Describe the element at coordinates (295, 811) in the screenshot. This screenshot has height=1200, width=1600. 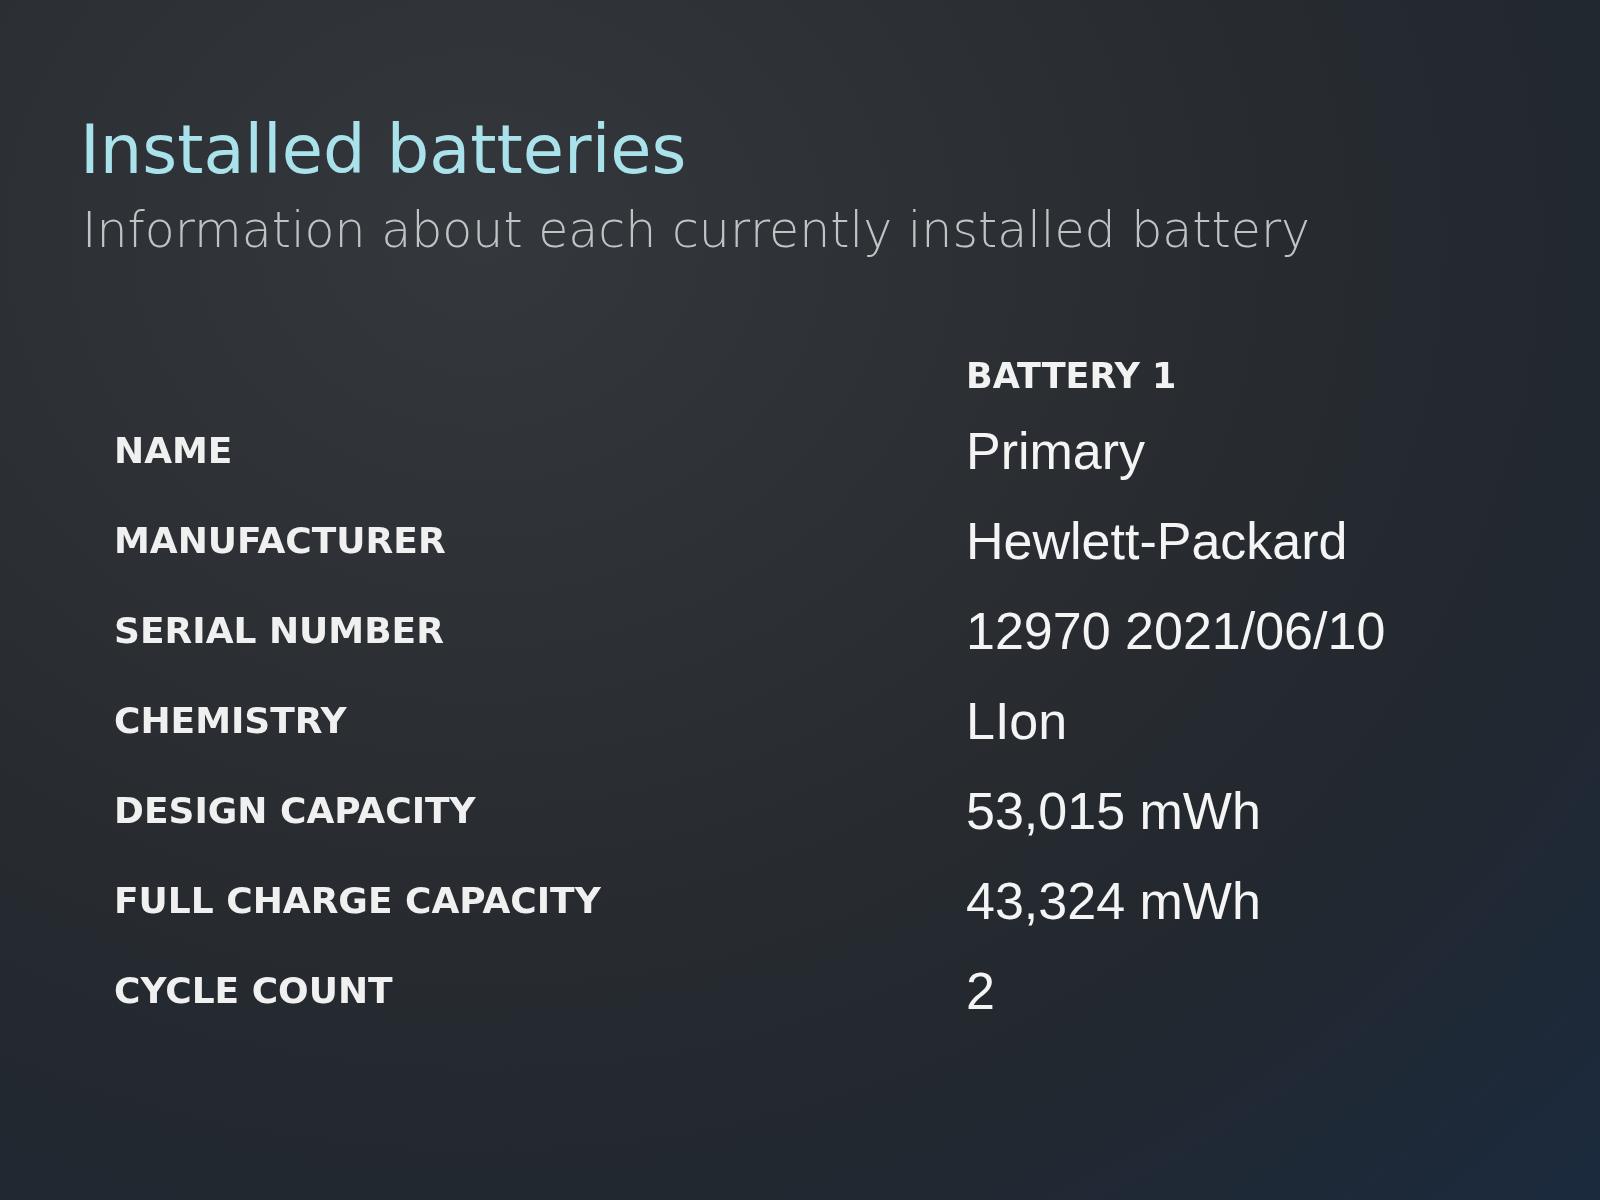
I see `row-label: DESIGN CAPACITY` at that location.